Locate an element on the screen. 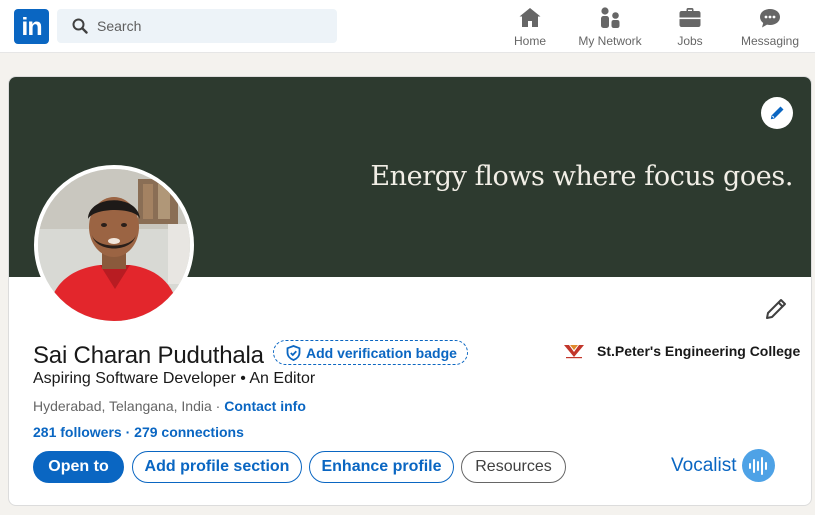 Image resolution: width=815 pixels, height=515 pixels. top-nav-bar: in Home My Network Jobs is located at coordinates (407, 26).